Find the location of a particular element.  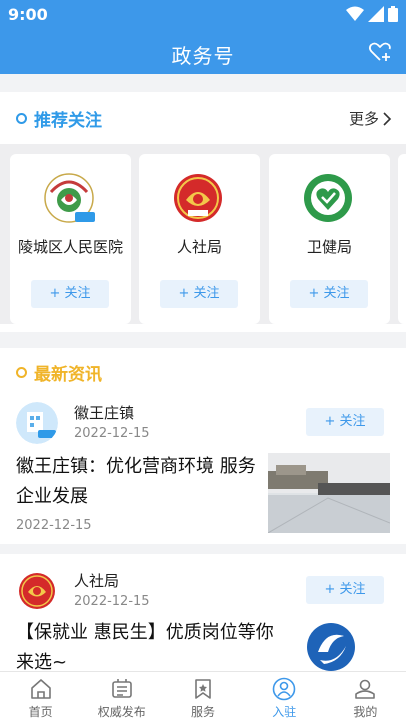

news-item: 人社局 2022-12-15 + 关注 【保就业 惠民生】优质岗位等你来选~ is located at coordinates (203, 624).